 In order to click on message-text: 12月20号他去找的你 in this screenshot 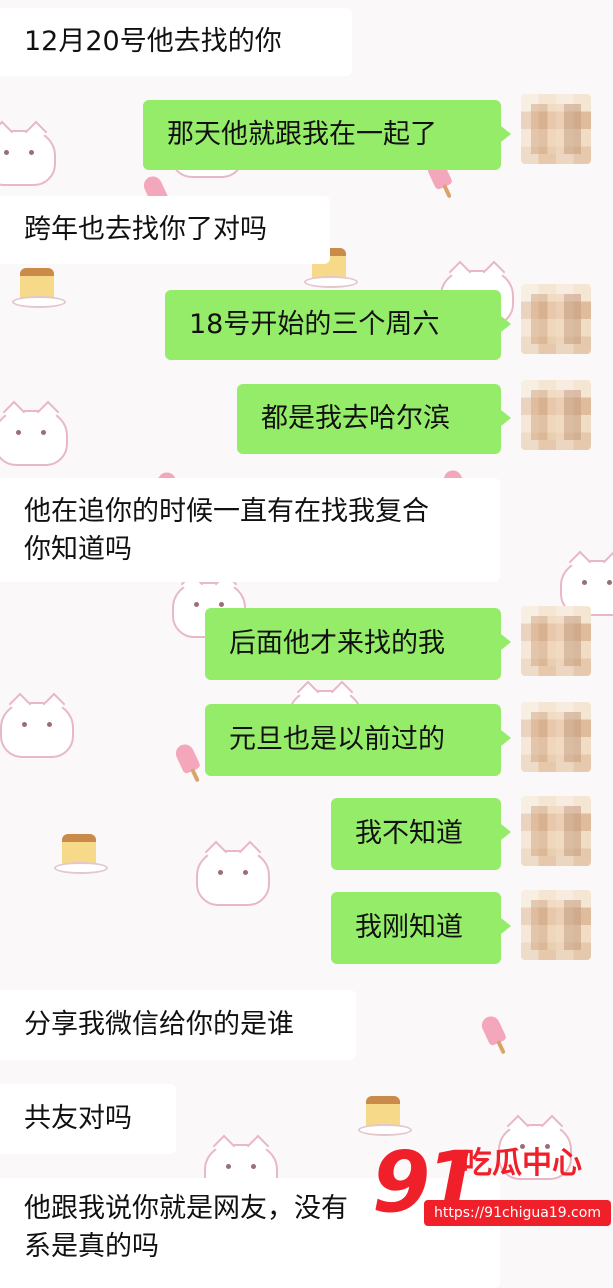, I will do `click(153, 41)`.